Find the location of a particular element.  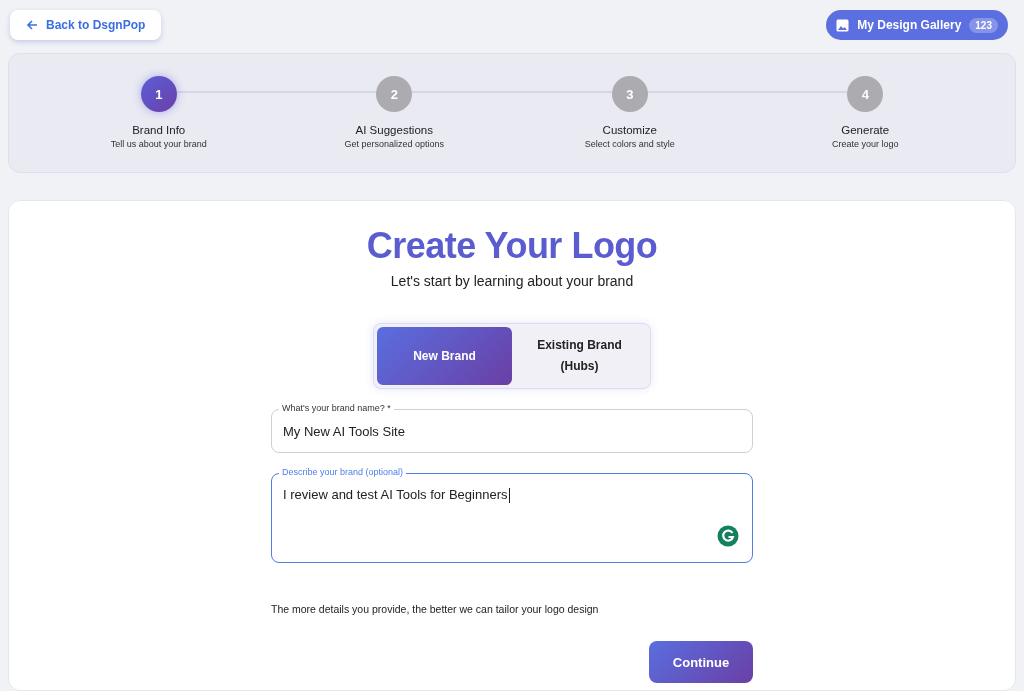

step-title: AI Suggestions is located at coordinates (394, 130).